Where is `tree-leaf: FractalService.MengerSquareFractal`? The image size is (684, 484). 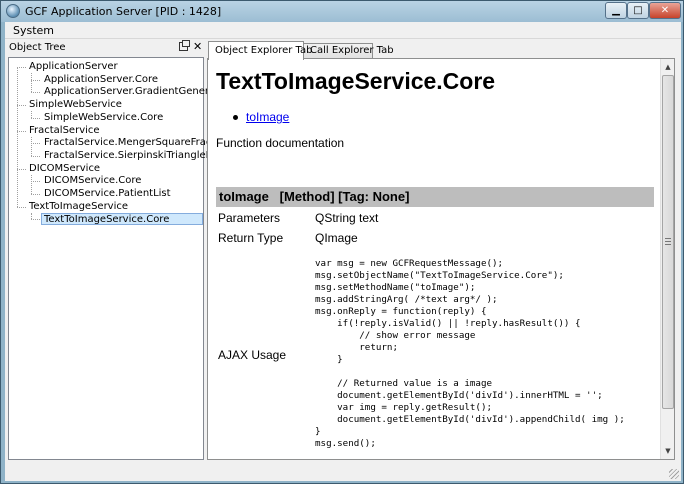 tree-leaf: FractalService.MengerSquareFractal is located at coordinates (134, 143).